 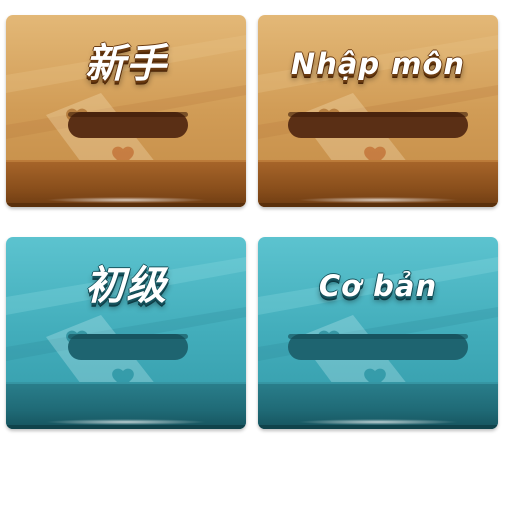 What do you see at coordinates (378, 286) in the screenshot?
I see `card-title: Cơ bản` at bounding box center [378, 286].